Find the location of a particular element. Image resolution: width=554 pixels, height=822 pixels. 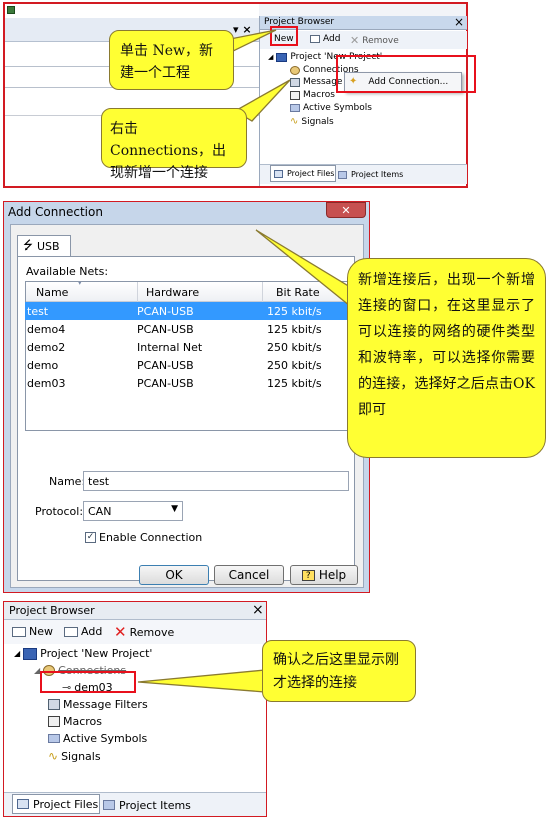

checkbox-checked-icon: ✓ is located at coordinates (90, 537).